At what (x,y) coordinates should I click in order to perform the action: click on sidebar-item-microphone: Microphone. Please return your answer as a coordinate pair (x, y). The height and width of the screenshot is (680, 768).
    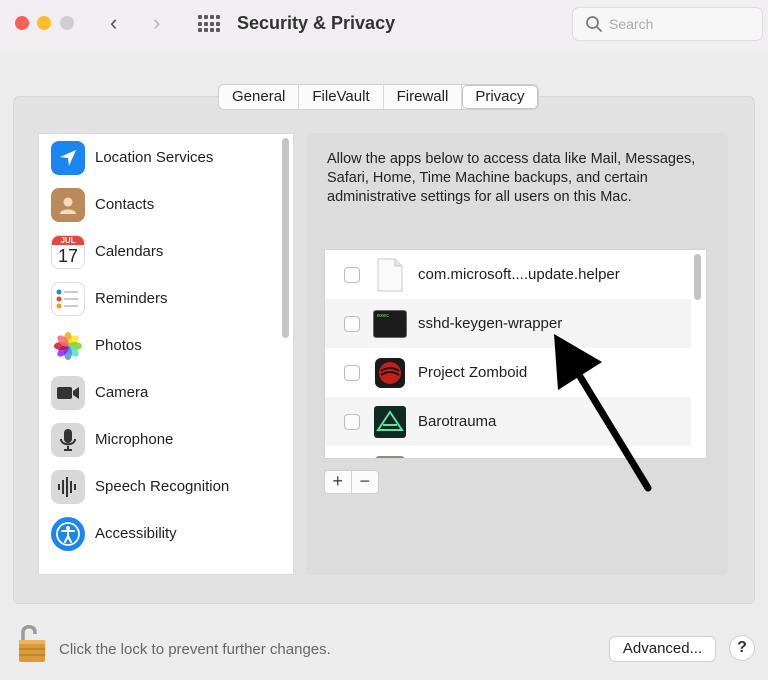
    Looking at the image, I should click on (159, 439).